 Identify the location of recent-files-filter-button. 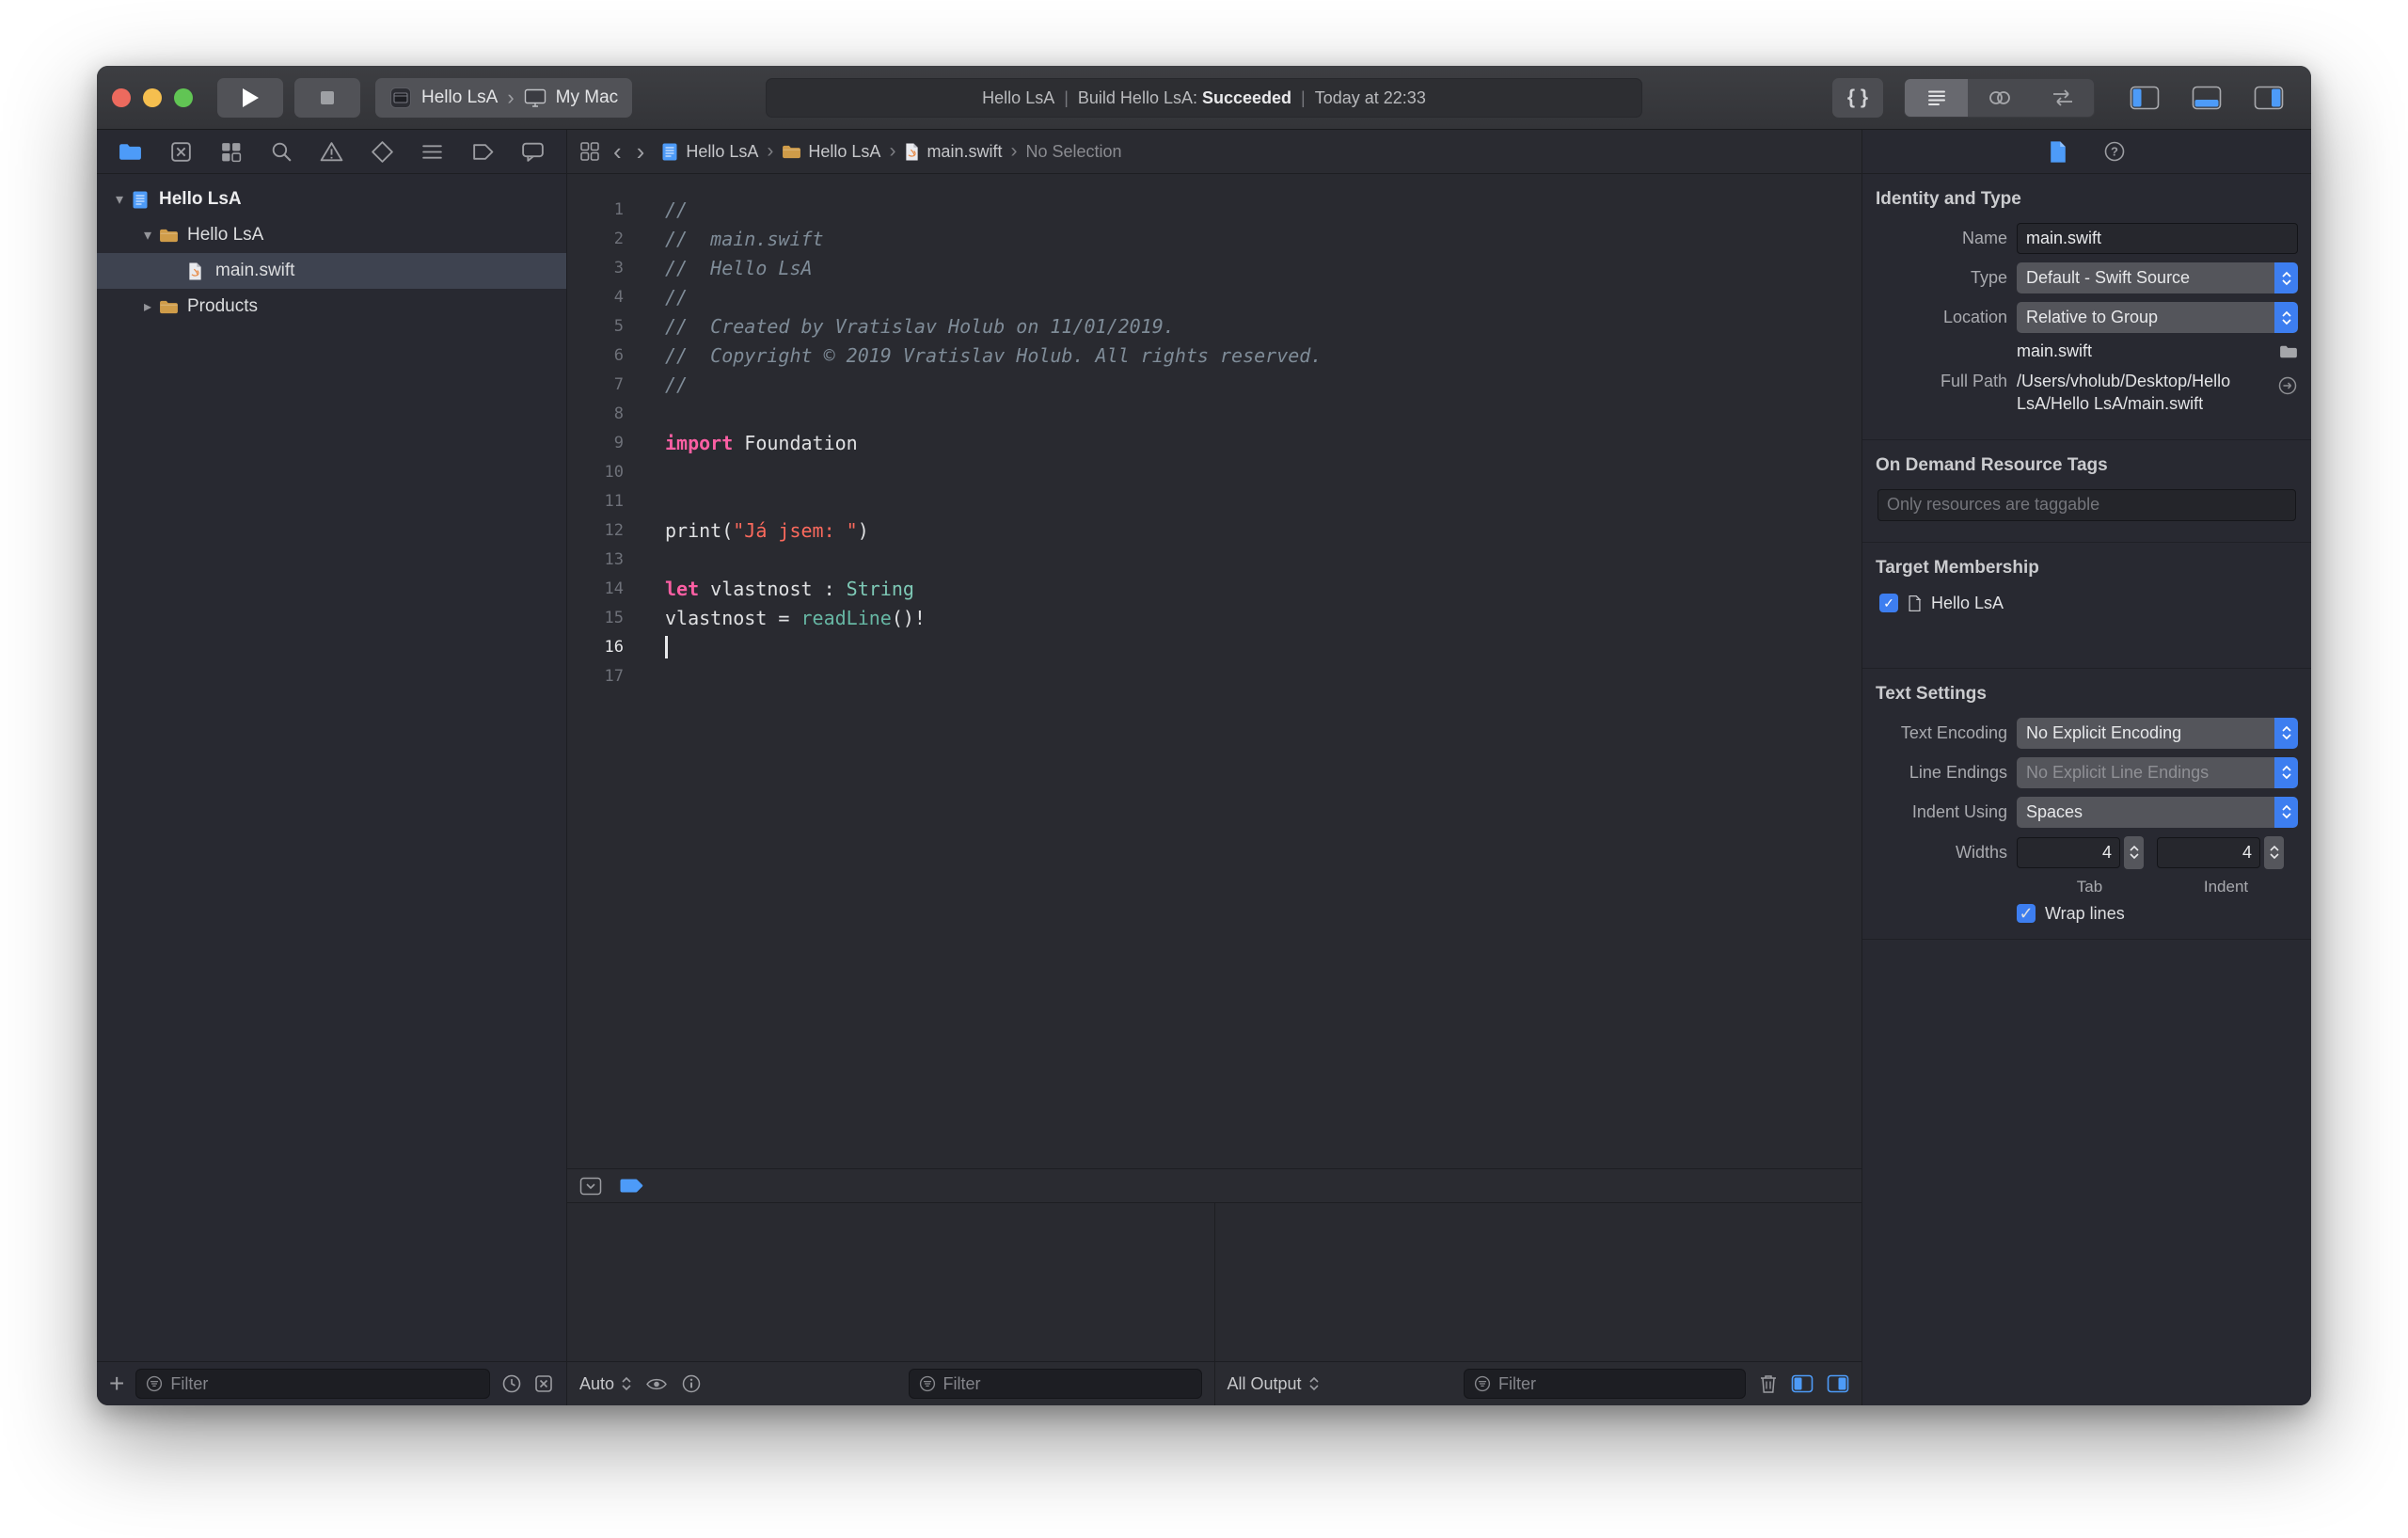
(512, 1383).